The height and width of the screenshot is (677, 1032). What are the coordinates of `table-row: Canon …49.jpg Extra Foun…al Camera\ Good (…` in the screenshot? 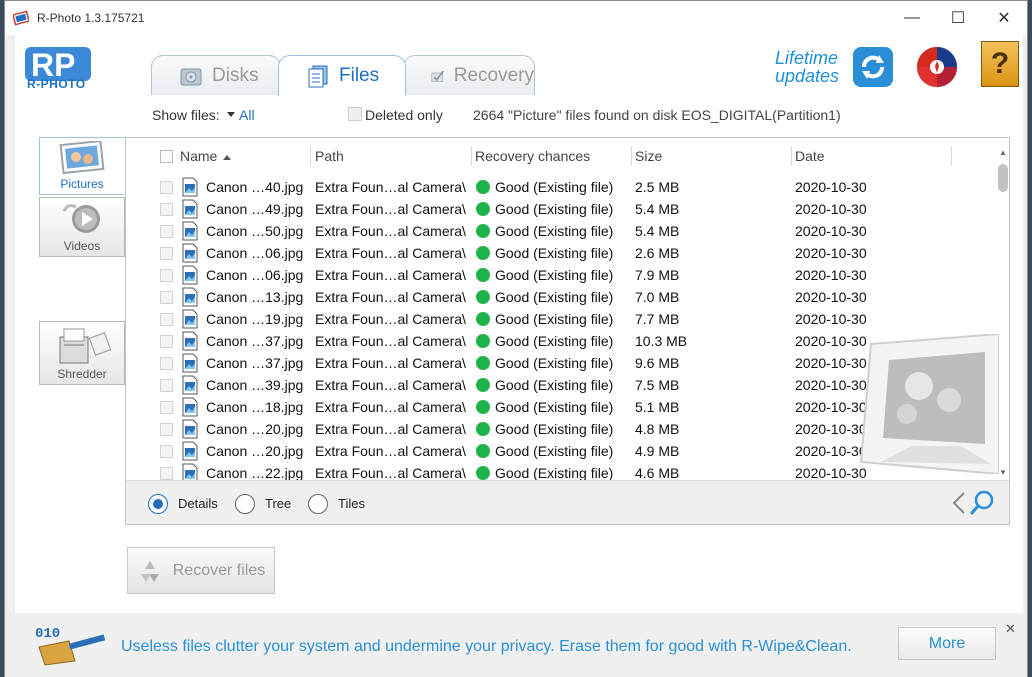 It's located at (561, 209).